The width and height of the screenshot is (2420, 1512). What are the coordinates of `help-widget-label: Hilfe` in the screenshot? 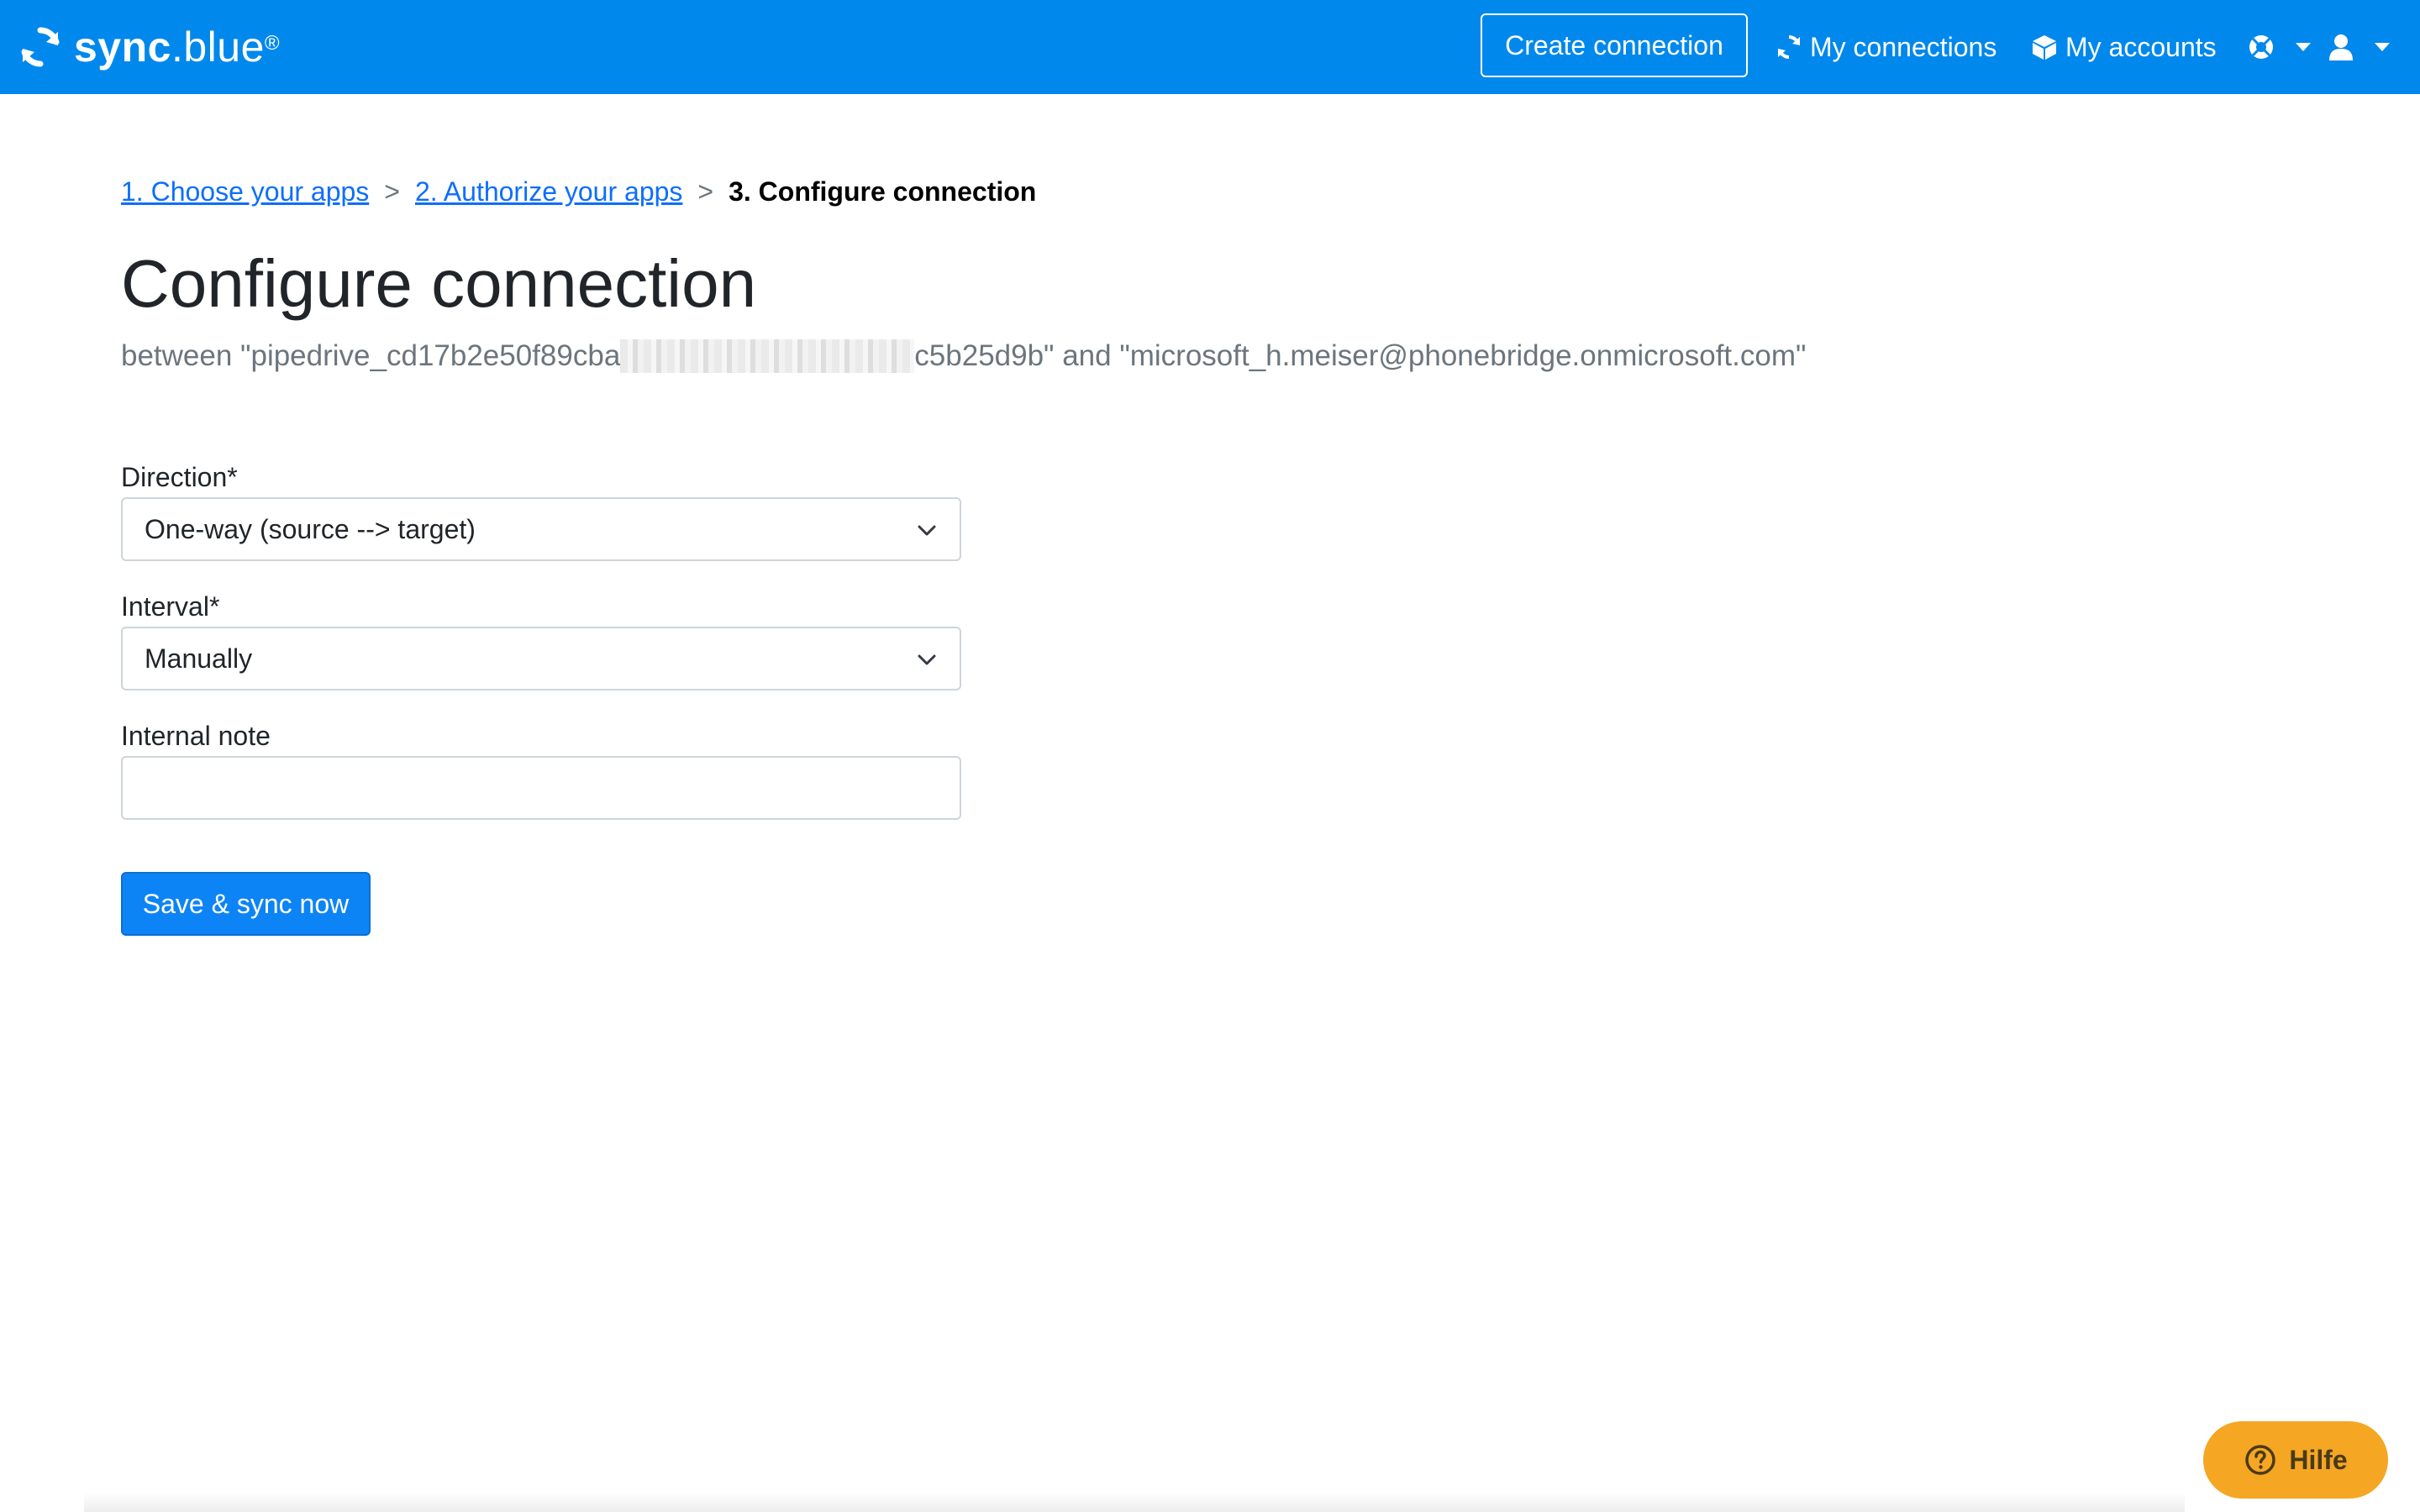 It's located at (2318, 1459).